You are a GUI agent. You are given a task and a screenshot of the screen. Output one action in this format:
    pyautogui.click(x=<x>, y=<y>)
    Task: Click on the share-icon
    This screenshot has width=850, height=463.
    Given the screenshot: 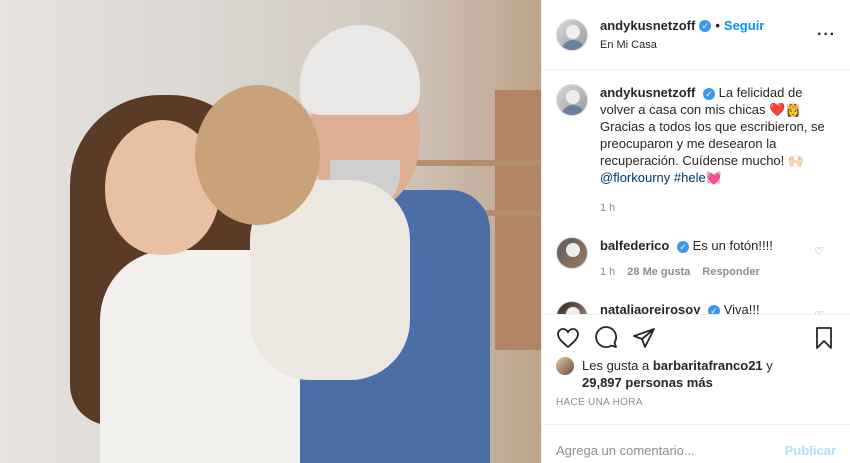 What is the action you would take?
    pyautogui.click(x=644, y=338)
    